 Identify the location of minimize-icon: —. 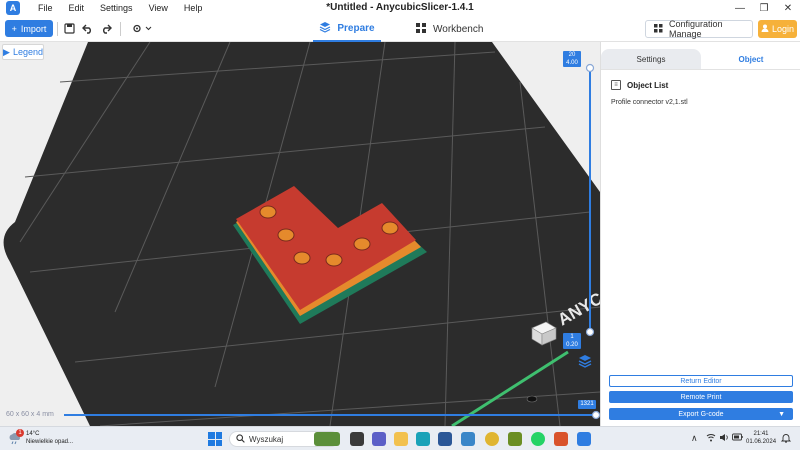
(740, 8).